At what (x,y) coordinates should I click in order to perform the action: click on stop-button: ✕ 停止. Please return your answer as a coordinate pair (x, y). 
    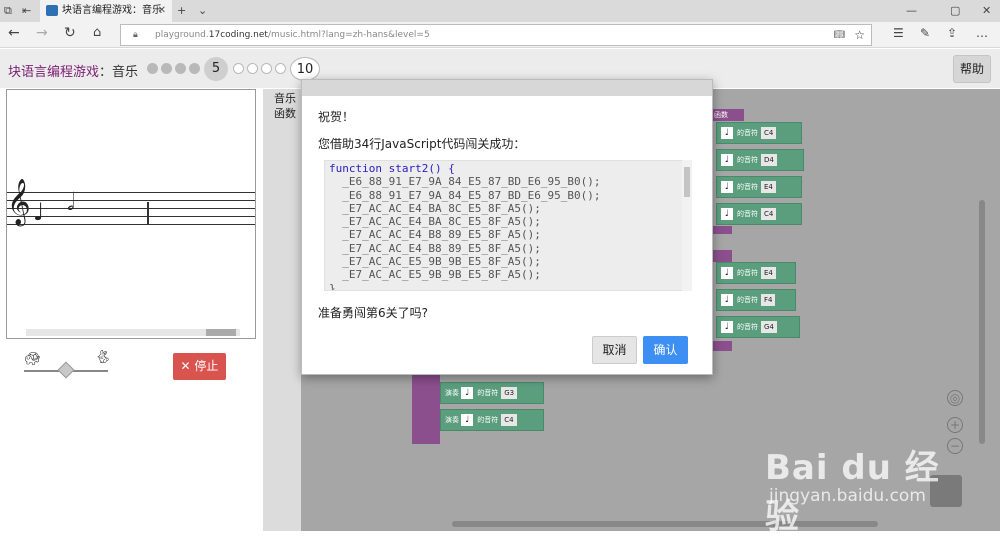
    Looking at the image, I should click on (199, 366).